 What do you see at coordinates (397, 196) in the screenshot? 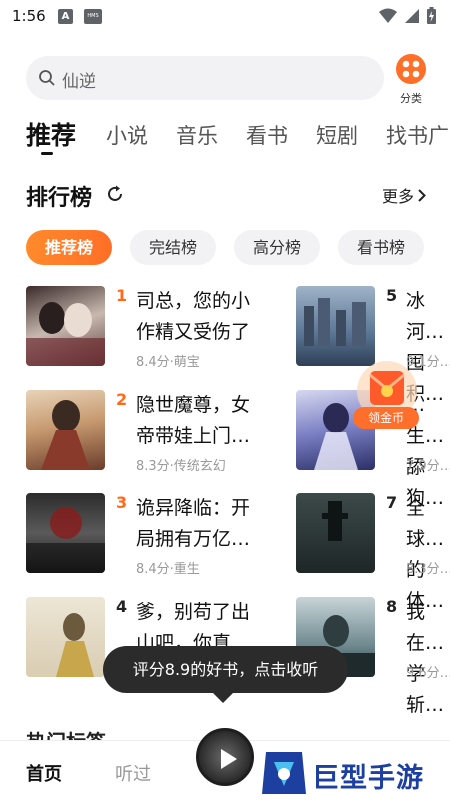
I see `more-label: 更多` at bounding box center [397, 196].